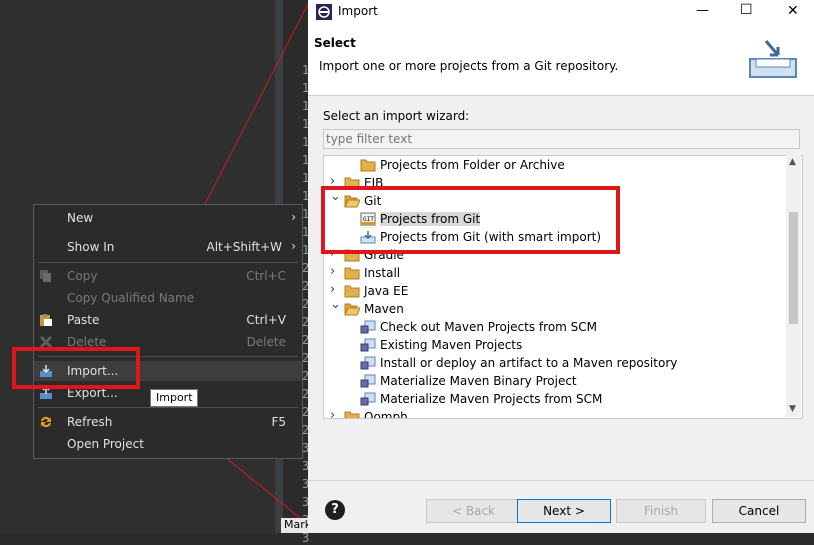 The height and width of the screenshot is (545, 814). Describe the element at coordinates (382, 273) in the screenshot. I see `tree-item-label: Install` at that location.